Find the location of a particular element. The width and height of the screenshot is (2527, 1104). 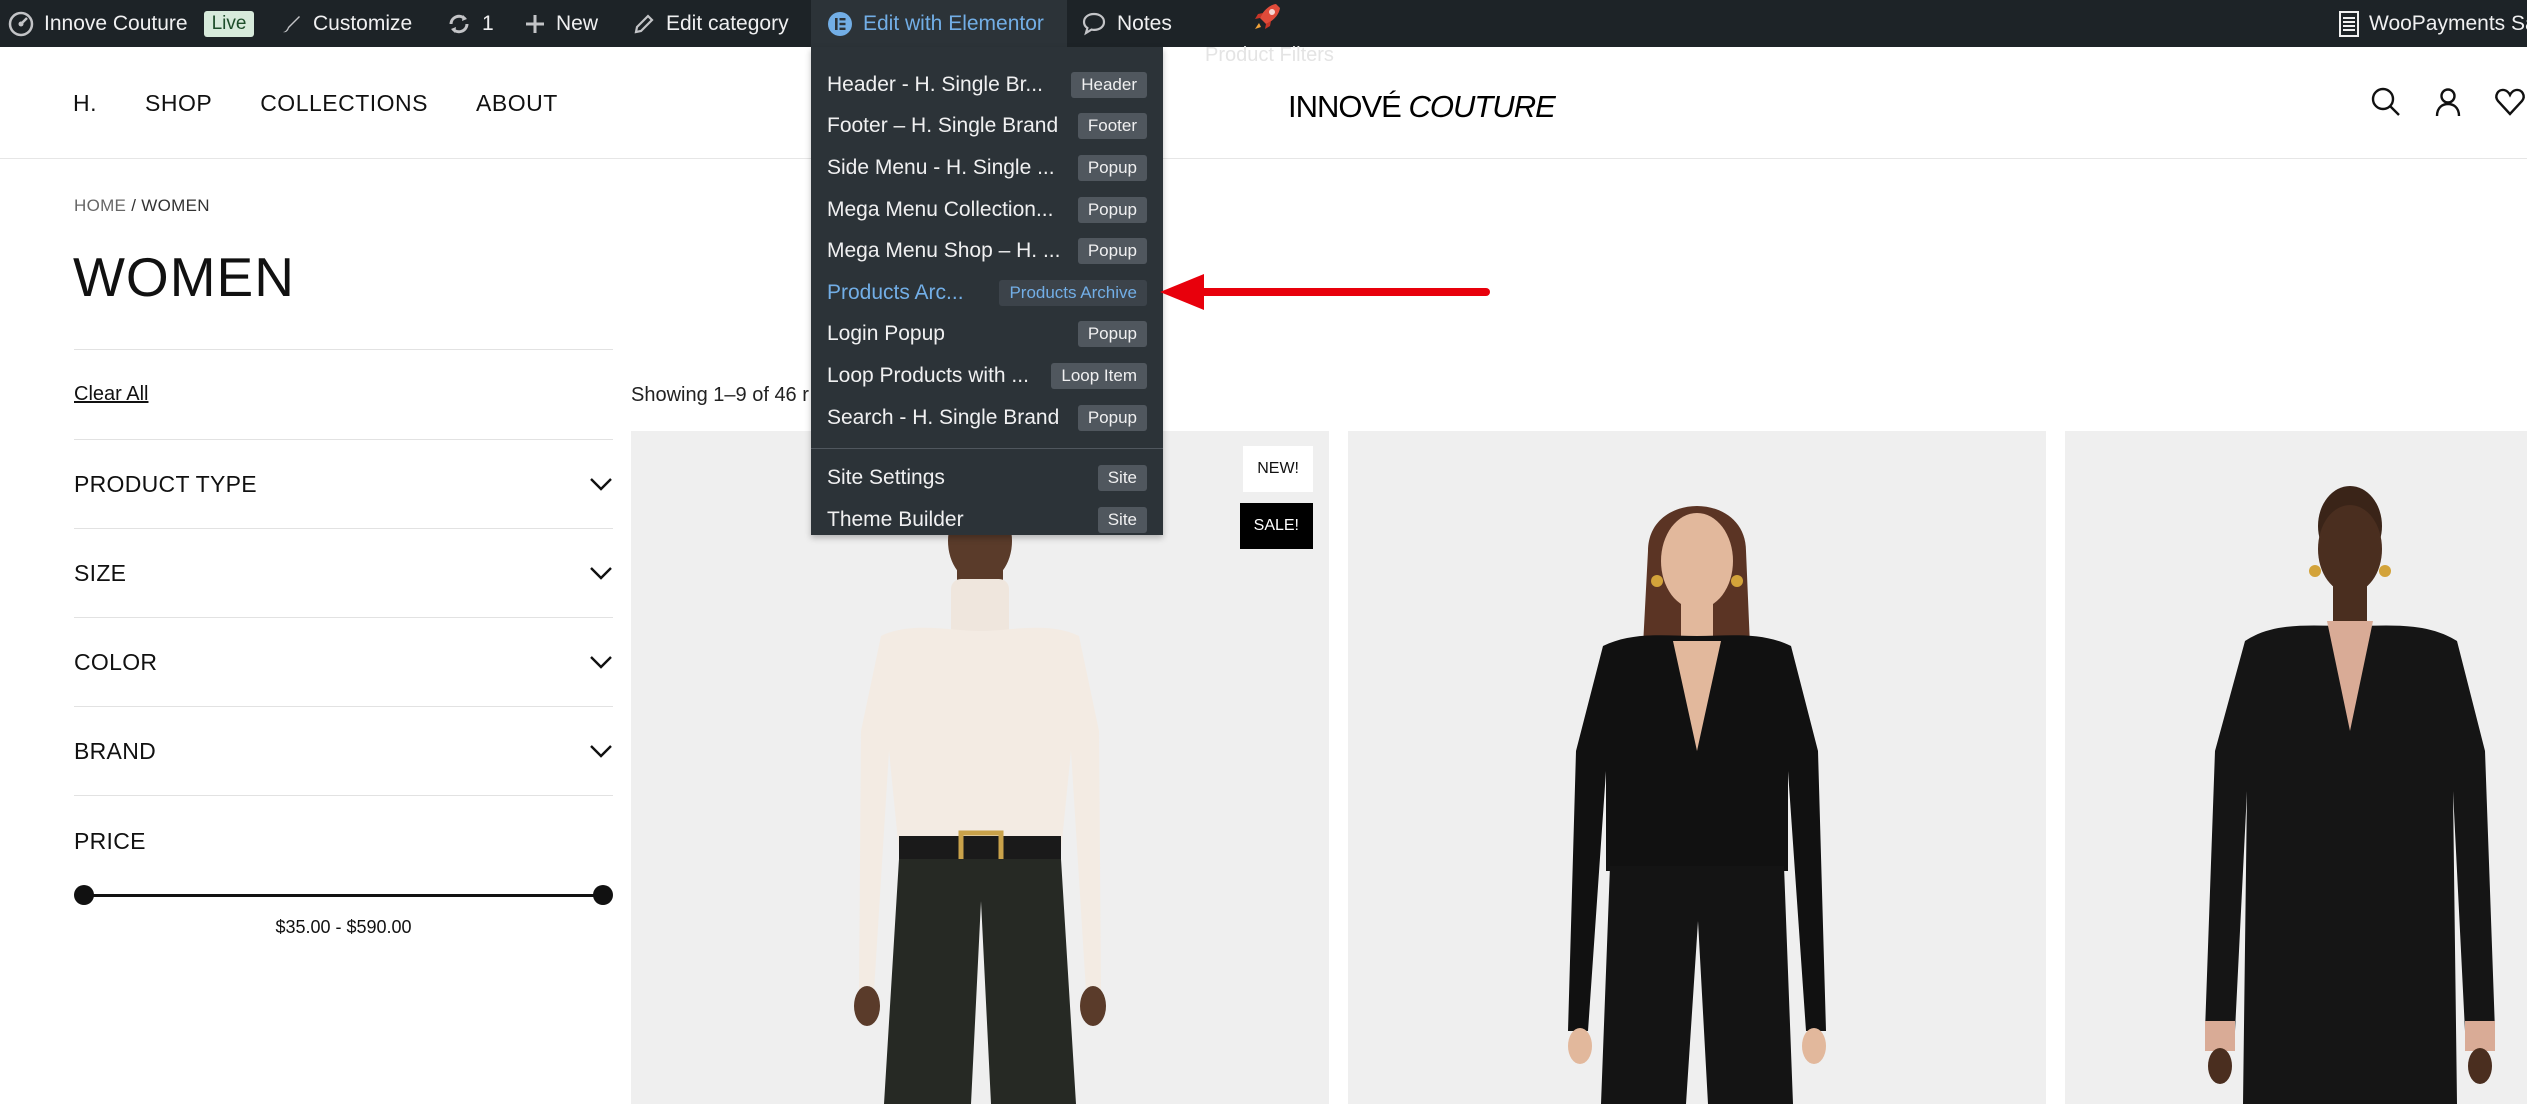

product-filters-faint-label: Product Filters is located at coordinates (1269, 55).